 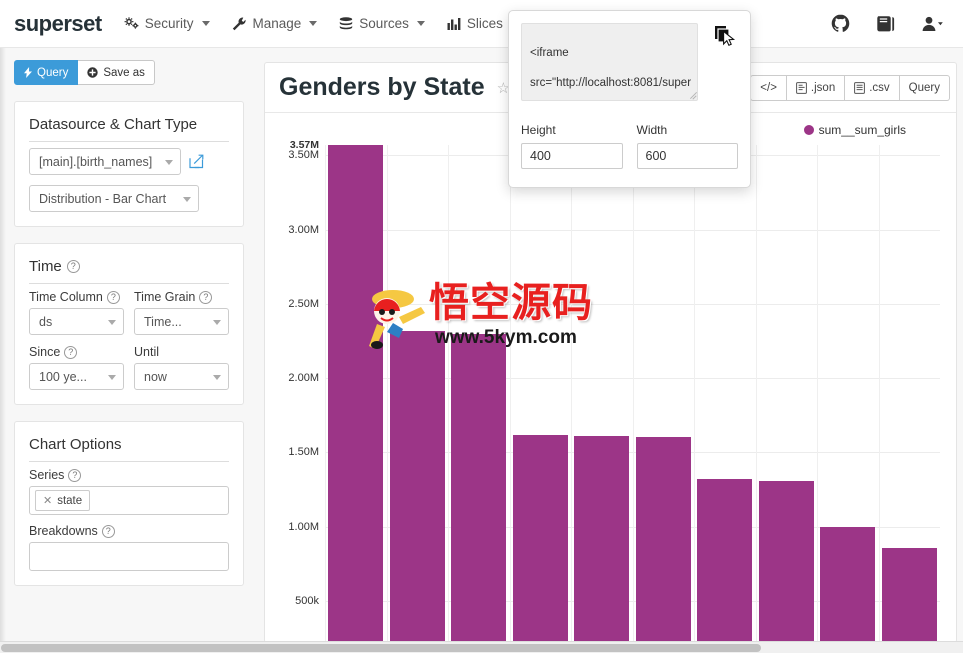 I want to click on until-field: Until now, so click(x=181, y=367).